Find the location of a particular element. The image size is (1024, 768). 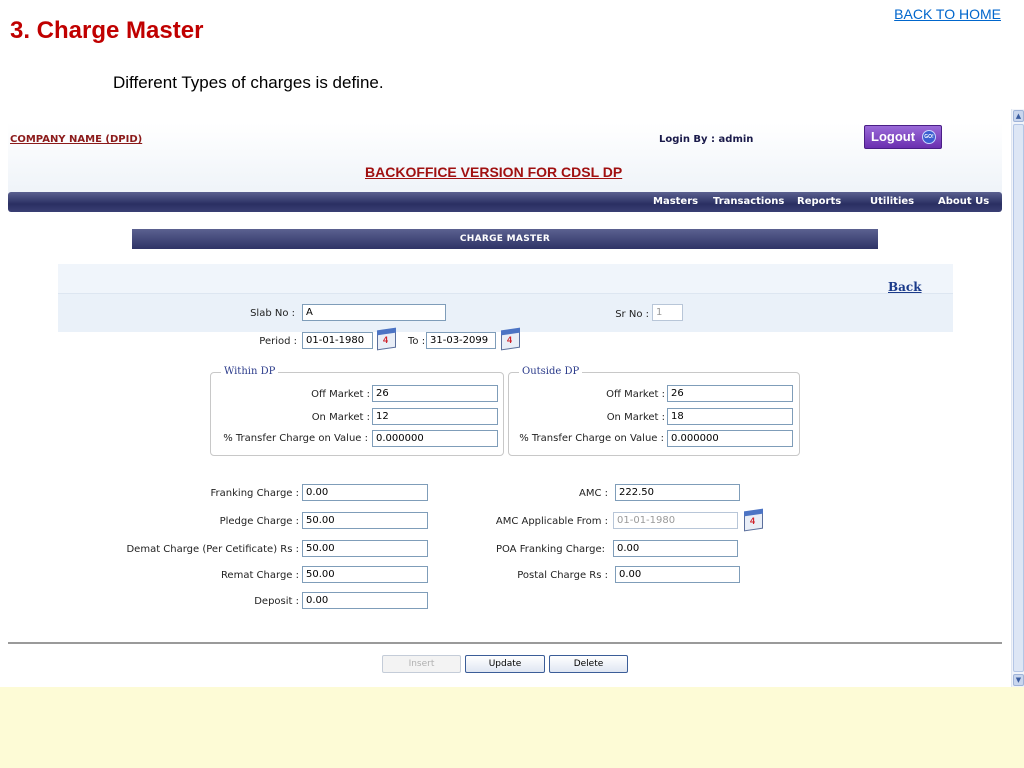

amc-applicable-from-input: 01-01-1980 is located at coordinates (675, 520).